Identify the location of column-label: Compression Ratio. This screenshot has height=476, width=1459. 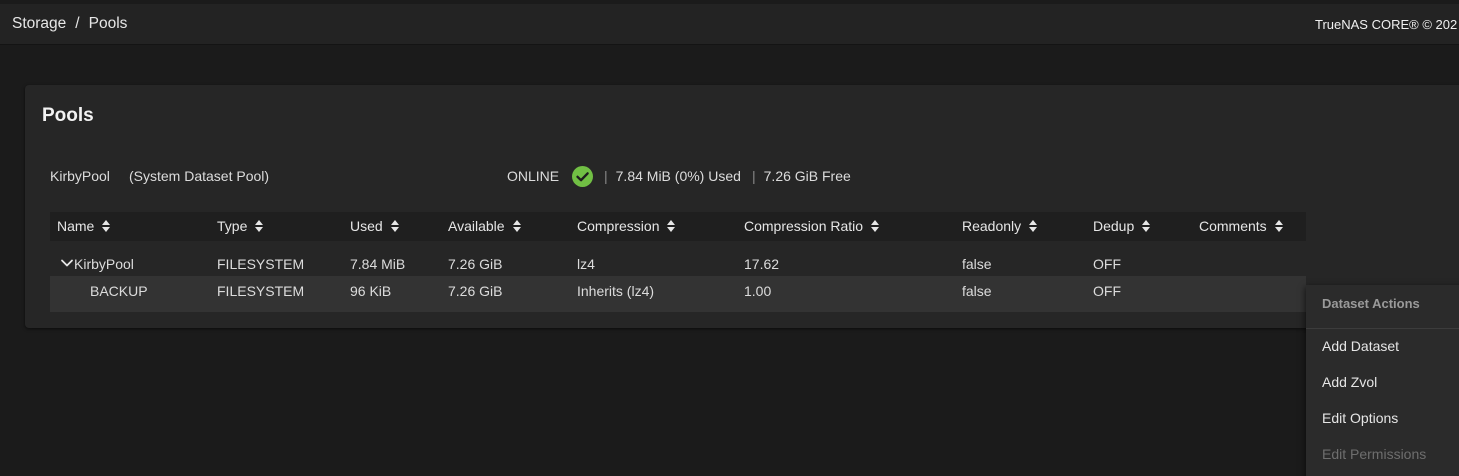
(804, 226).